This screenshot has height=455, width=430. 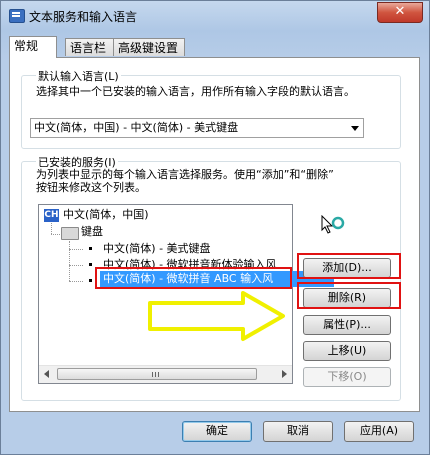 I want to click on move-up-button: 上移(U), so click(x=347, y=351).